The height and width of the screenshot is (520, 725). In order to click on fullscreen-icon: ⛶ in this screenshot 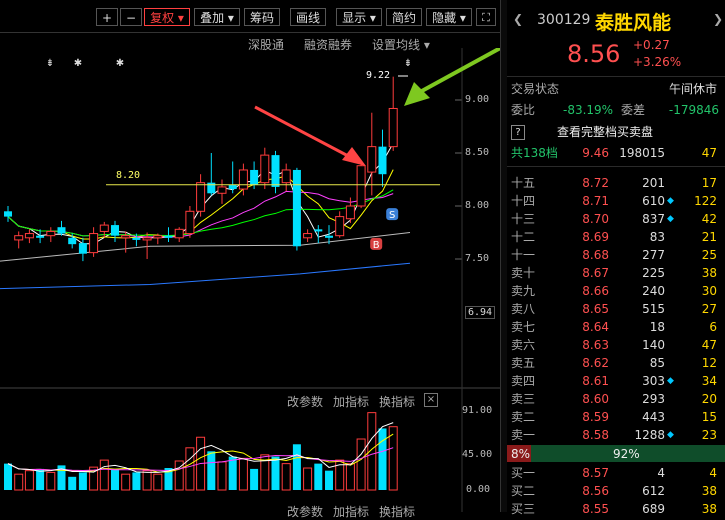, I will do `click(486, 17)`.